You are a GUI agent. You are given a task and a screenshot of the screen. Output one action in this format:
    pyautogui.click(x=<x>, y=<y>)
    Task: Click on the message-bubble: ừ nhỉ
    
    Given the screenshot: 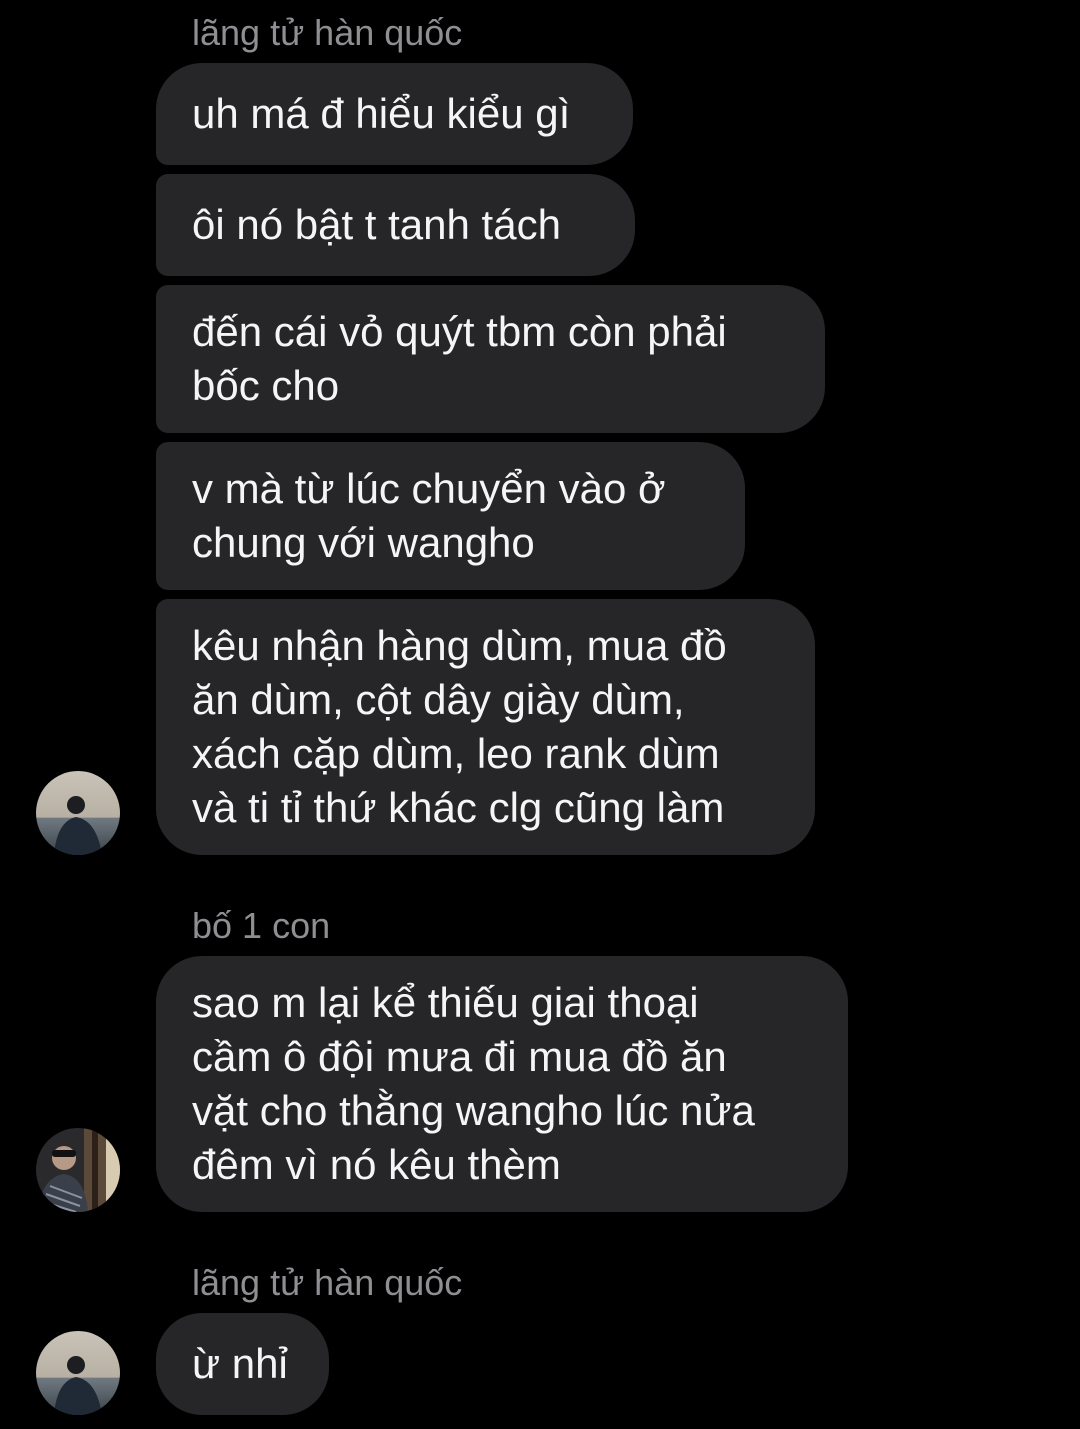 What is the action you would take?
    pyautogui.click(x=242, y=1364)
    